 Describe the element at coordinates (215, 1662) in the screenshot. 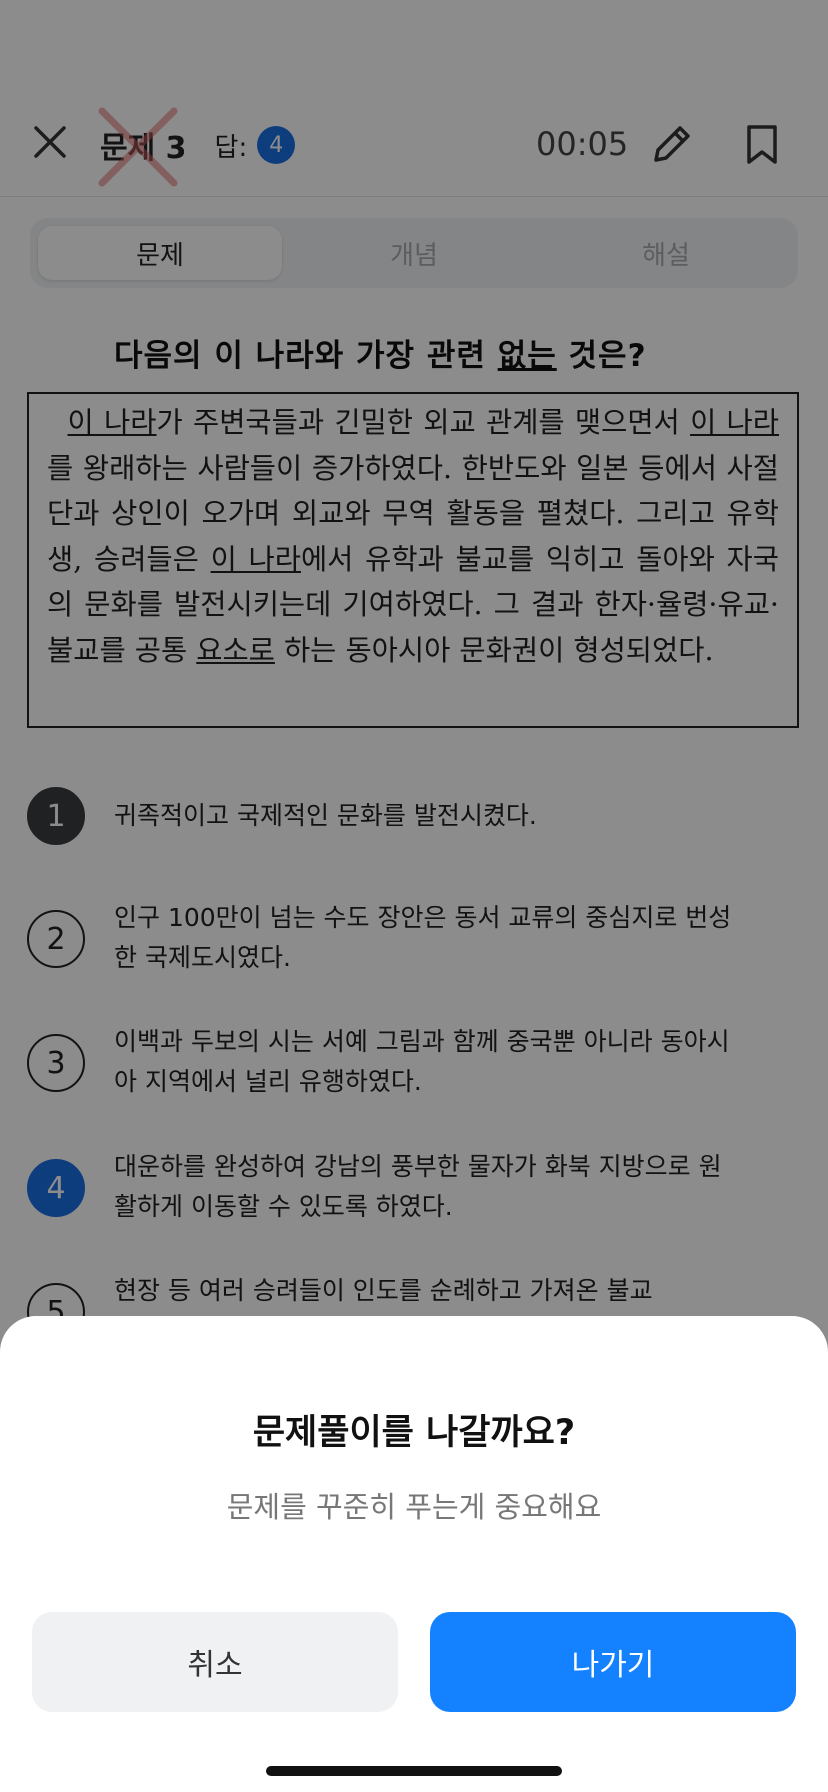

I see `cancel-button: 취소` at that location.